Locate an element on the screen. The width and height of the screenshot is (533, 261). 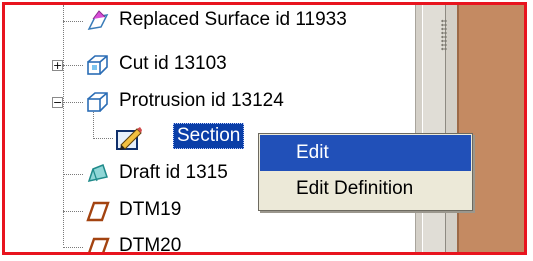
graphics-area is located at coordinates (490, 128).